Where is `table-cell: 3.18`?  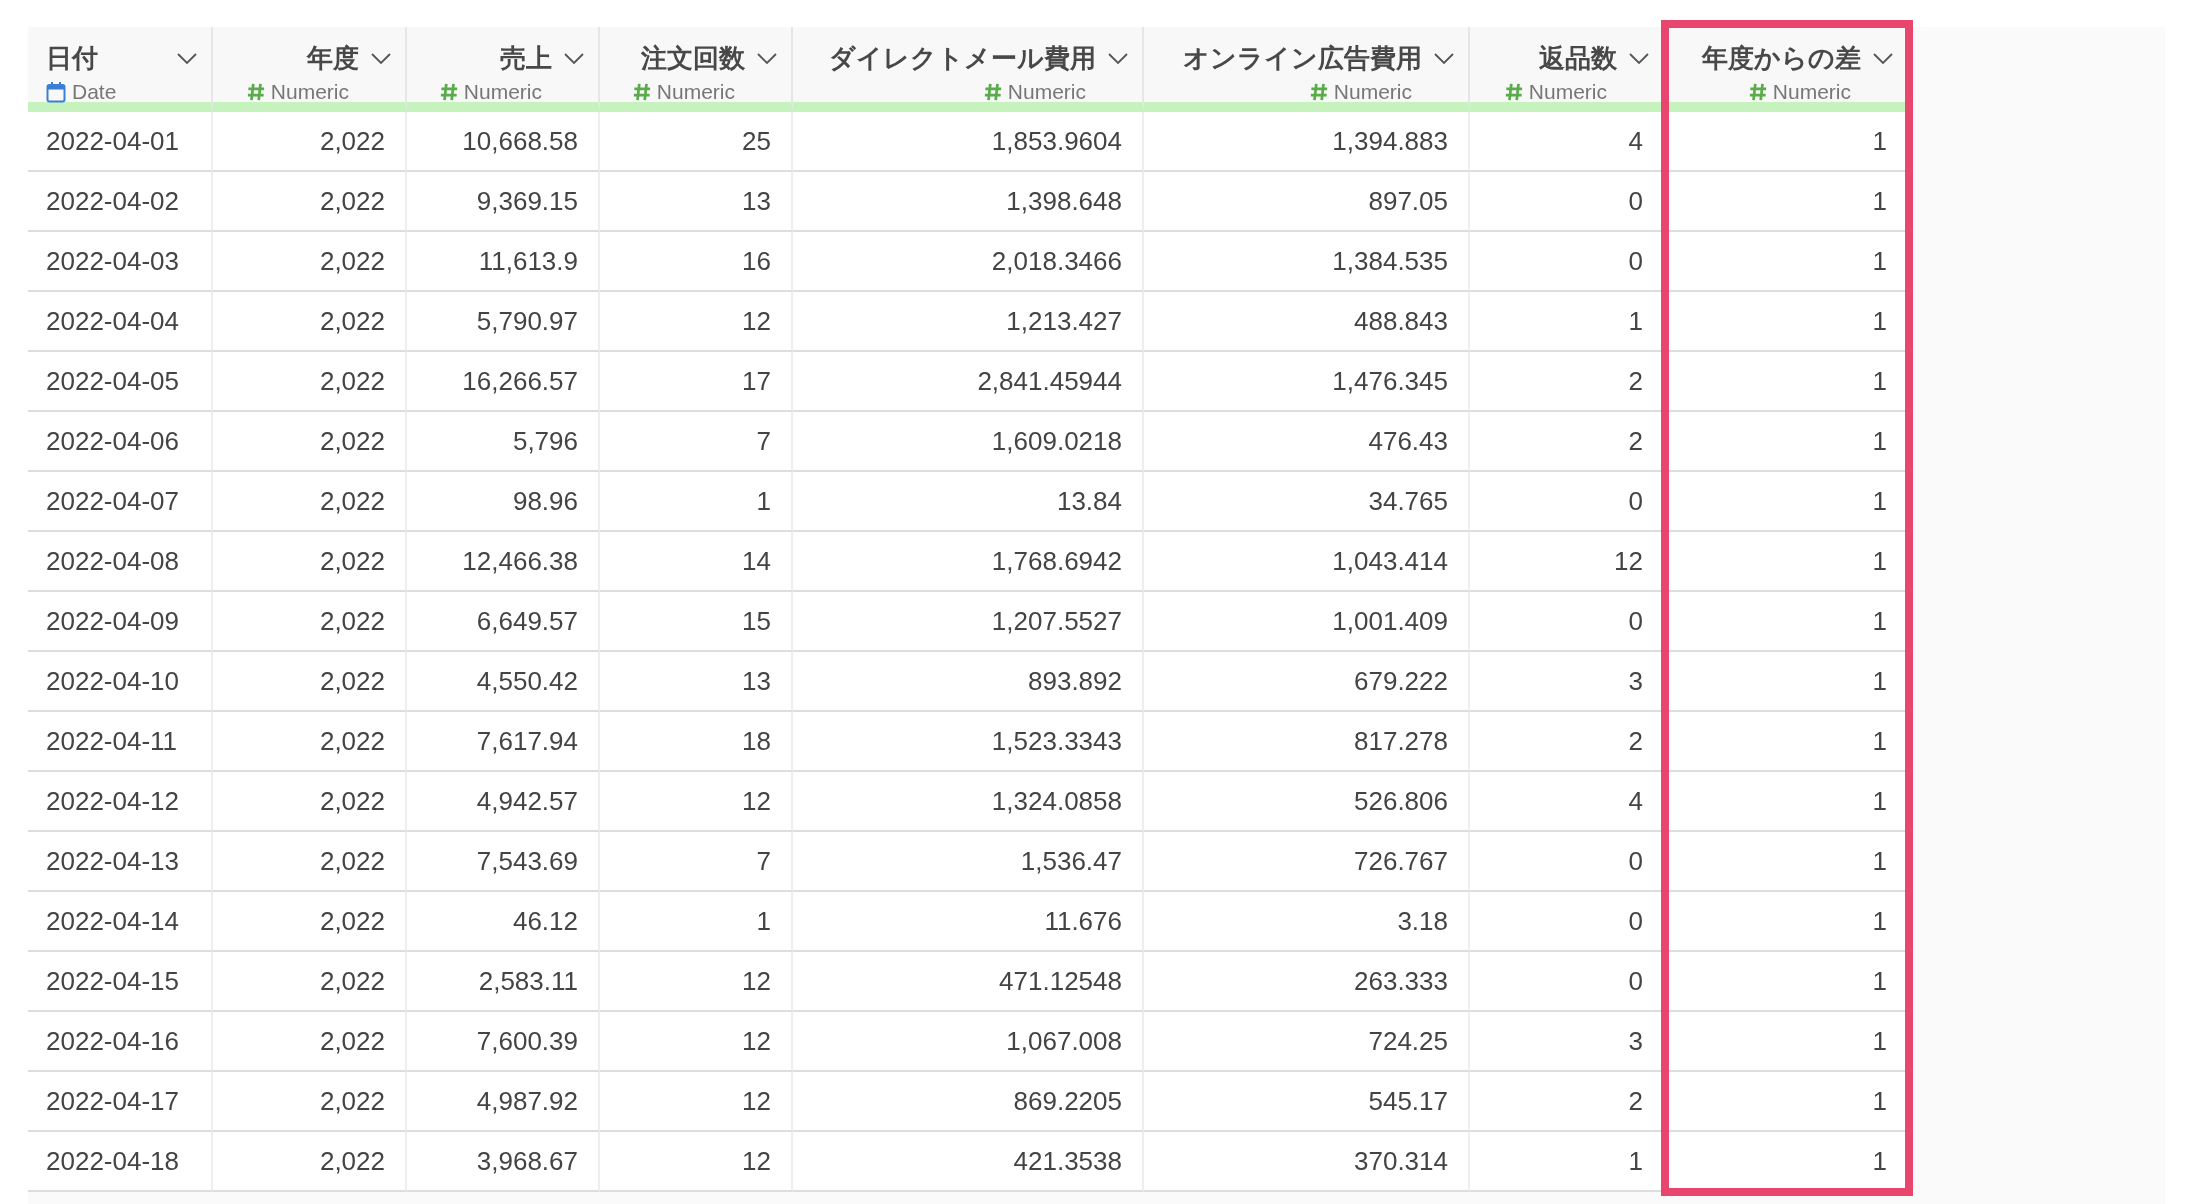 table-cell: 3.18 is located at coordinates (1307, 922).